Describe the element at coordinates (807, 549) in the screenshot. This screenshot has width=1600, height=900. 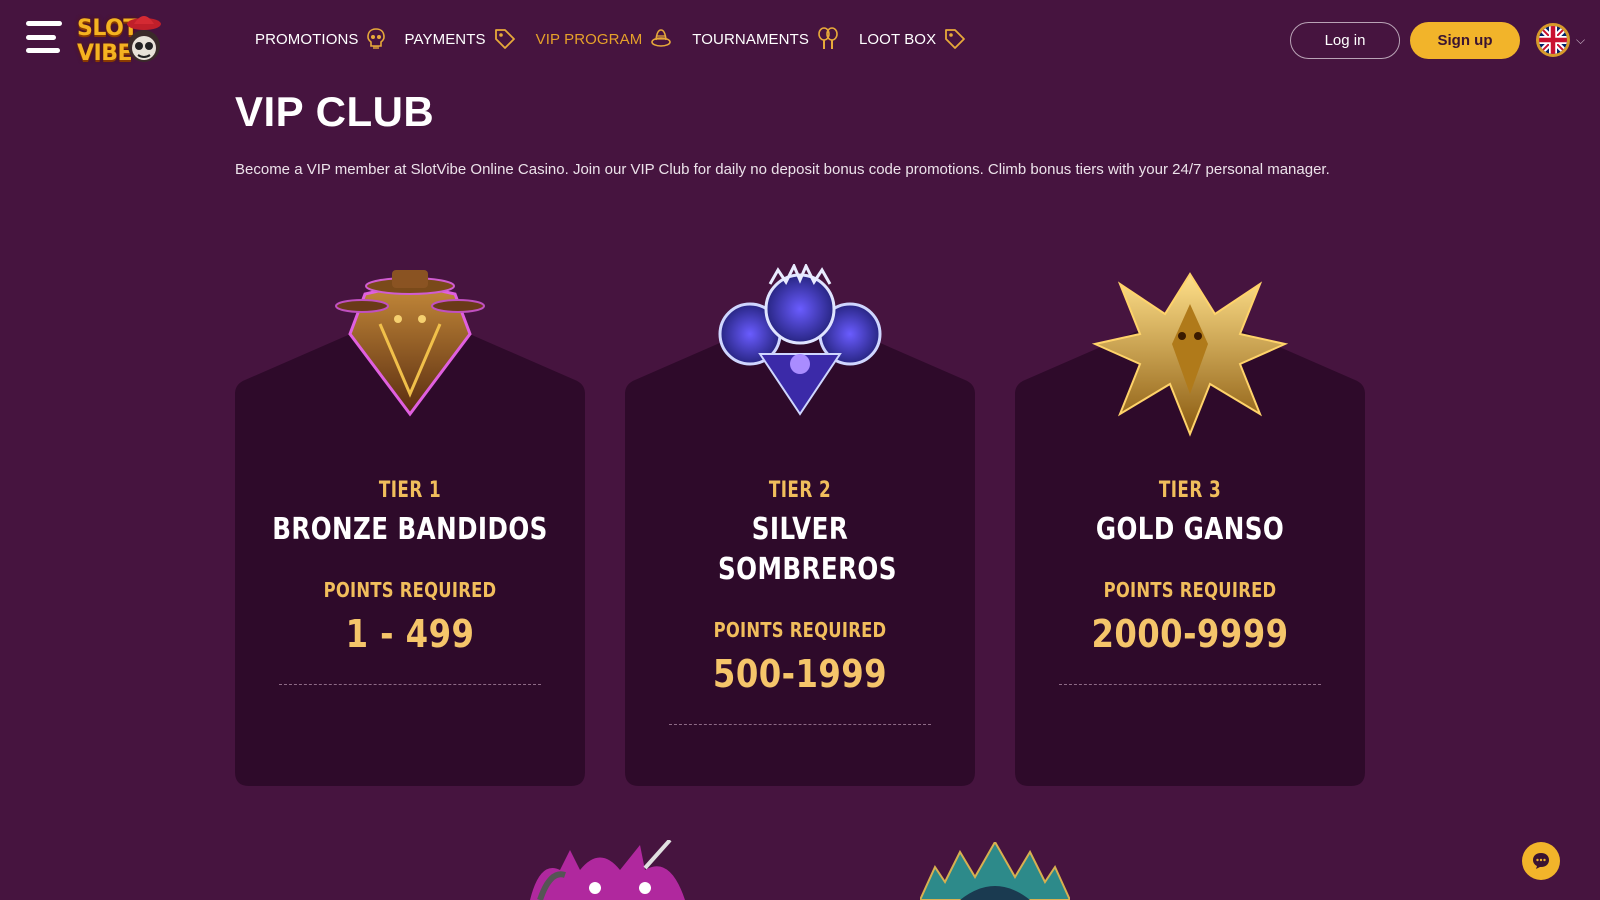
I see `tier-name: SILVER SOMBREROS` at that location.